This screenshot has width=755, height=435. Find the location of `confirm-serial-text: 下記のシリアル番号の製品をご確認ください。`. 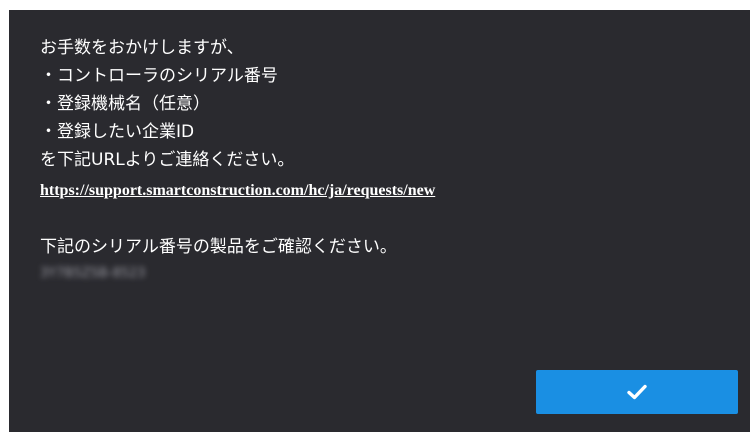

confirm-serial-text: 下記のシリアル番号の製品をご確認ください。 is located at coordinates (218, 247).